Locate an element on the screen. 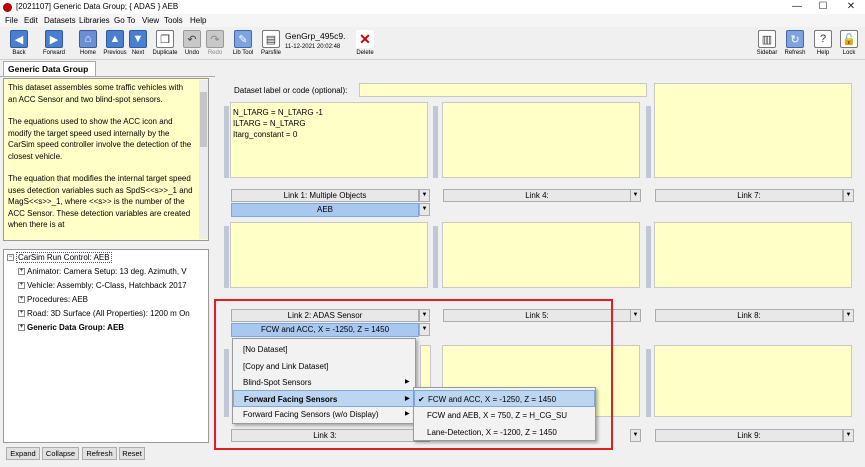  highlight-annotation-box is located at coordinates (413, 374).